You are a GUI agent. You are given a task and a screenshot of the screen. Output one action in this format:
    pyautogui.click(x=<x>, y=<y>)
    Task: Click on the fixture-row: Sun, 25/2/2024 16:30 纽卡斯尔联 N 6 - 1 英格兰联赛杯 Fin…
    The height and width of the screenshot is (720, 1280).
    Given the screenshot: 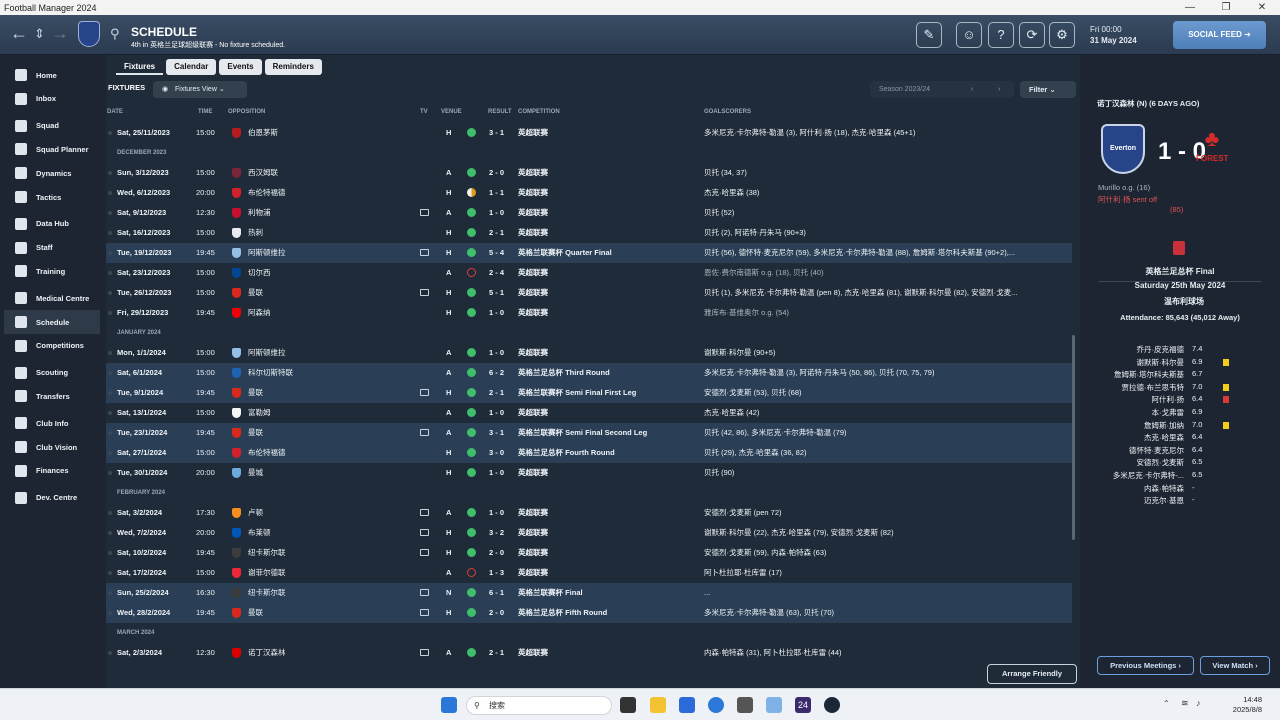 What is the action you would take?
    pyautogui.click(x=589, y=593)
    